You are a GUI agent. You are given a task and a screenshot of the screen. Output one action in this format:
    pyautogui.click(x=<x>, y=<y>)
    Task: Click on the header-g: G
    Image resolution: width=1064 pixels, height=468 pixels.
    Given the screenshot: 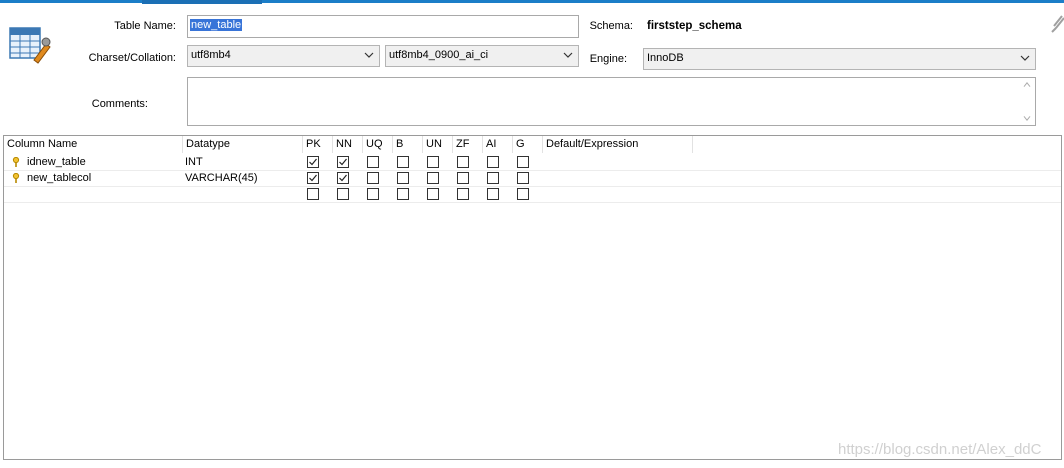 What is the action you would take?
    pyautogui.click(x=528, y=144)
    